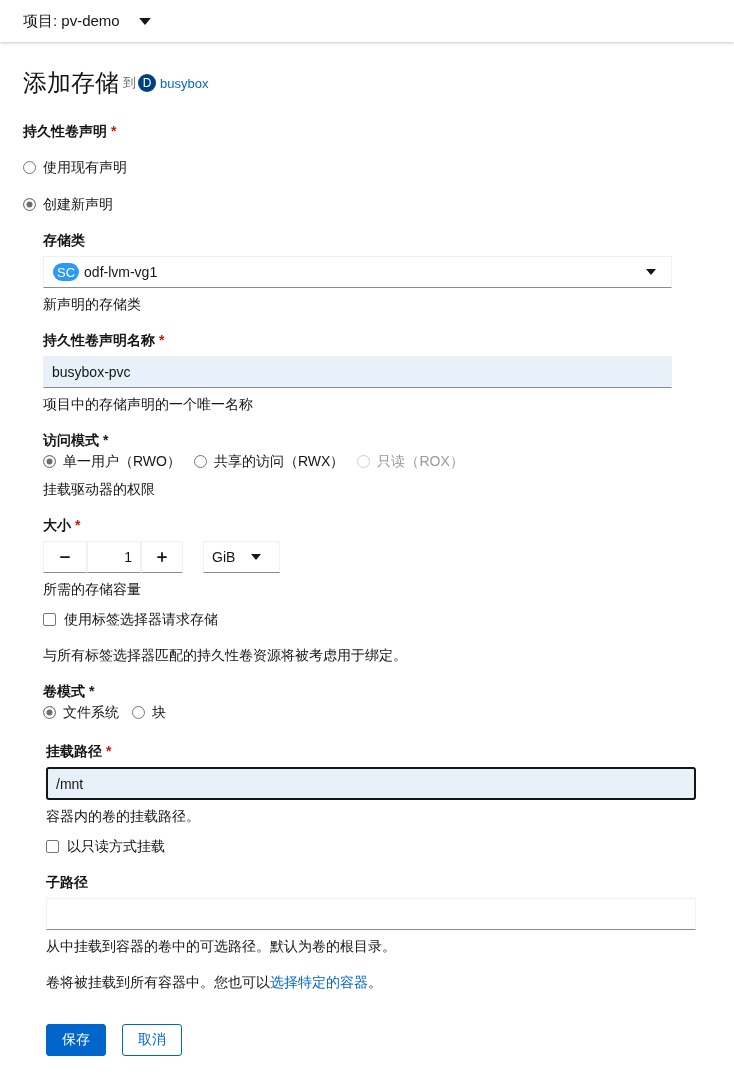  What do you see at coordinates (87, 21) in the screenshot?
I see `project-dropdown: 项目: pv-demo` at bounding box center [87, 21].